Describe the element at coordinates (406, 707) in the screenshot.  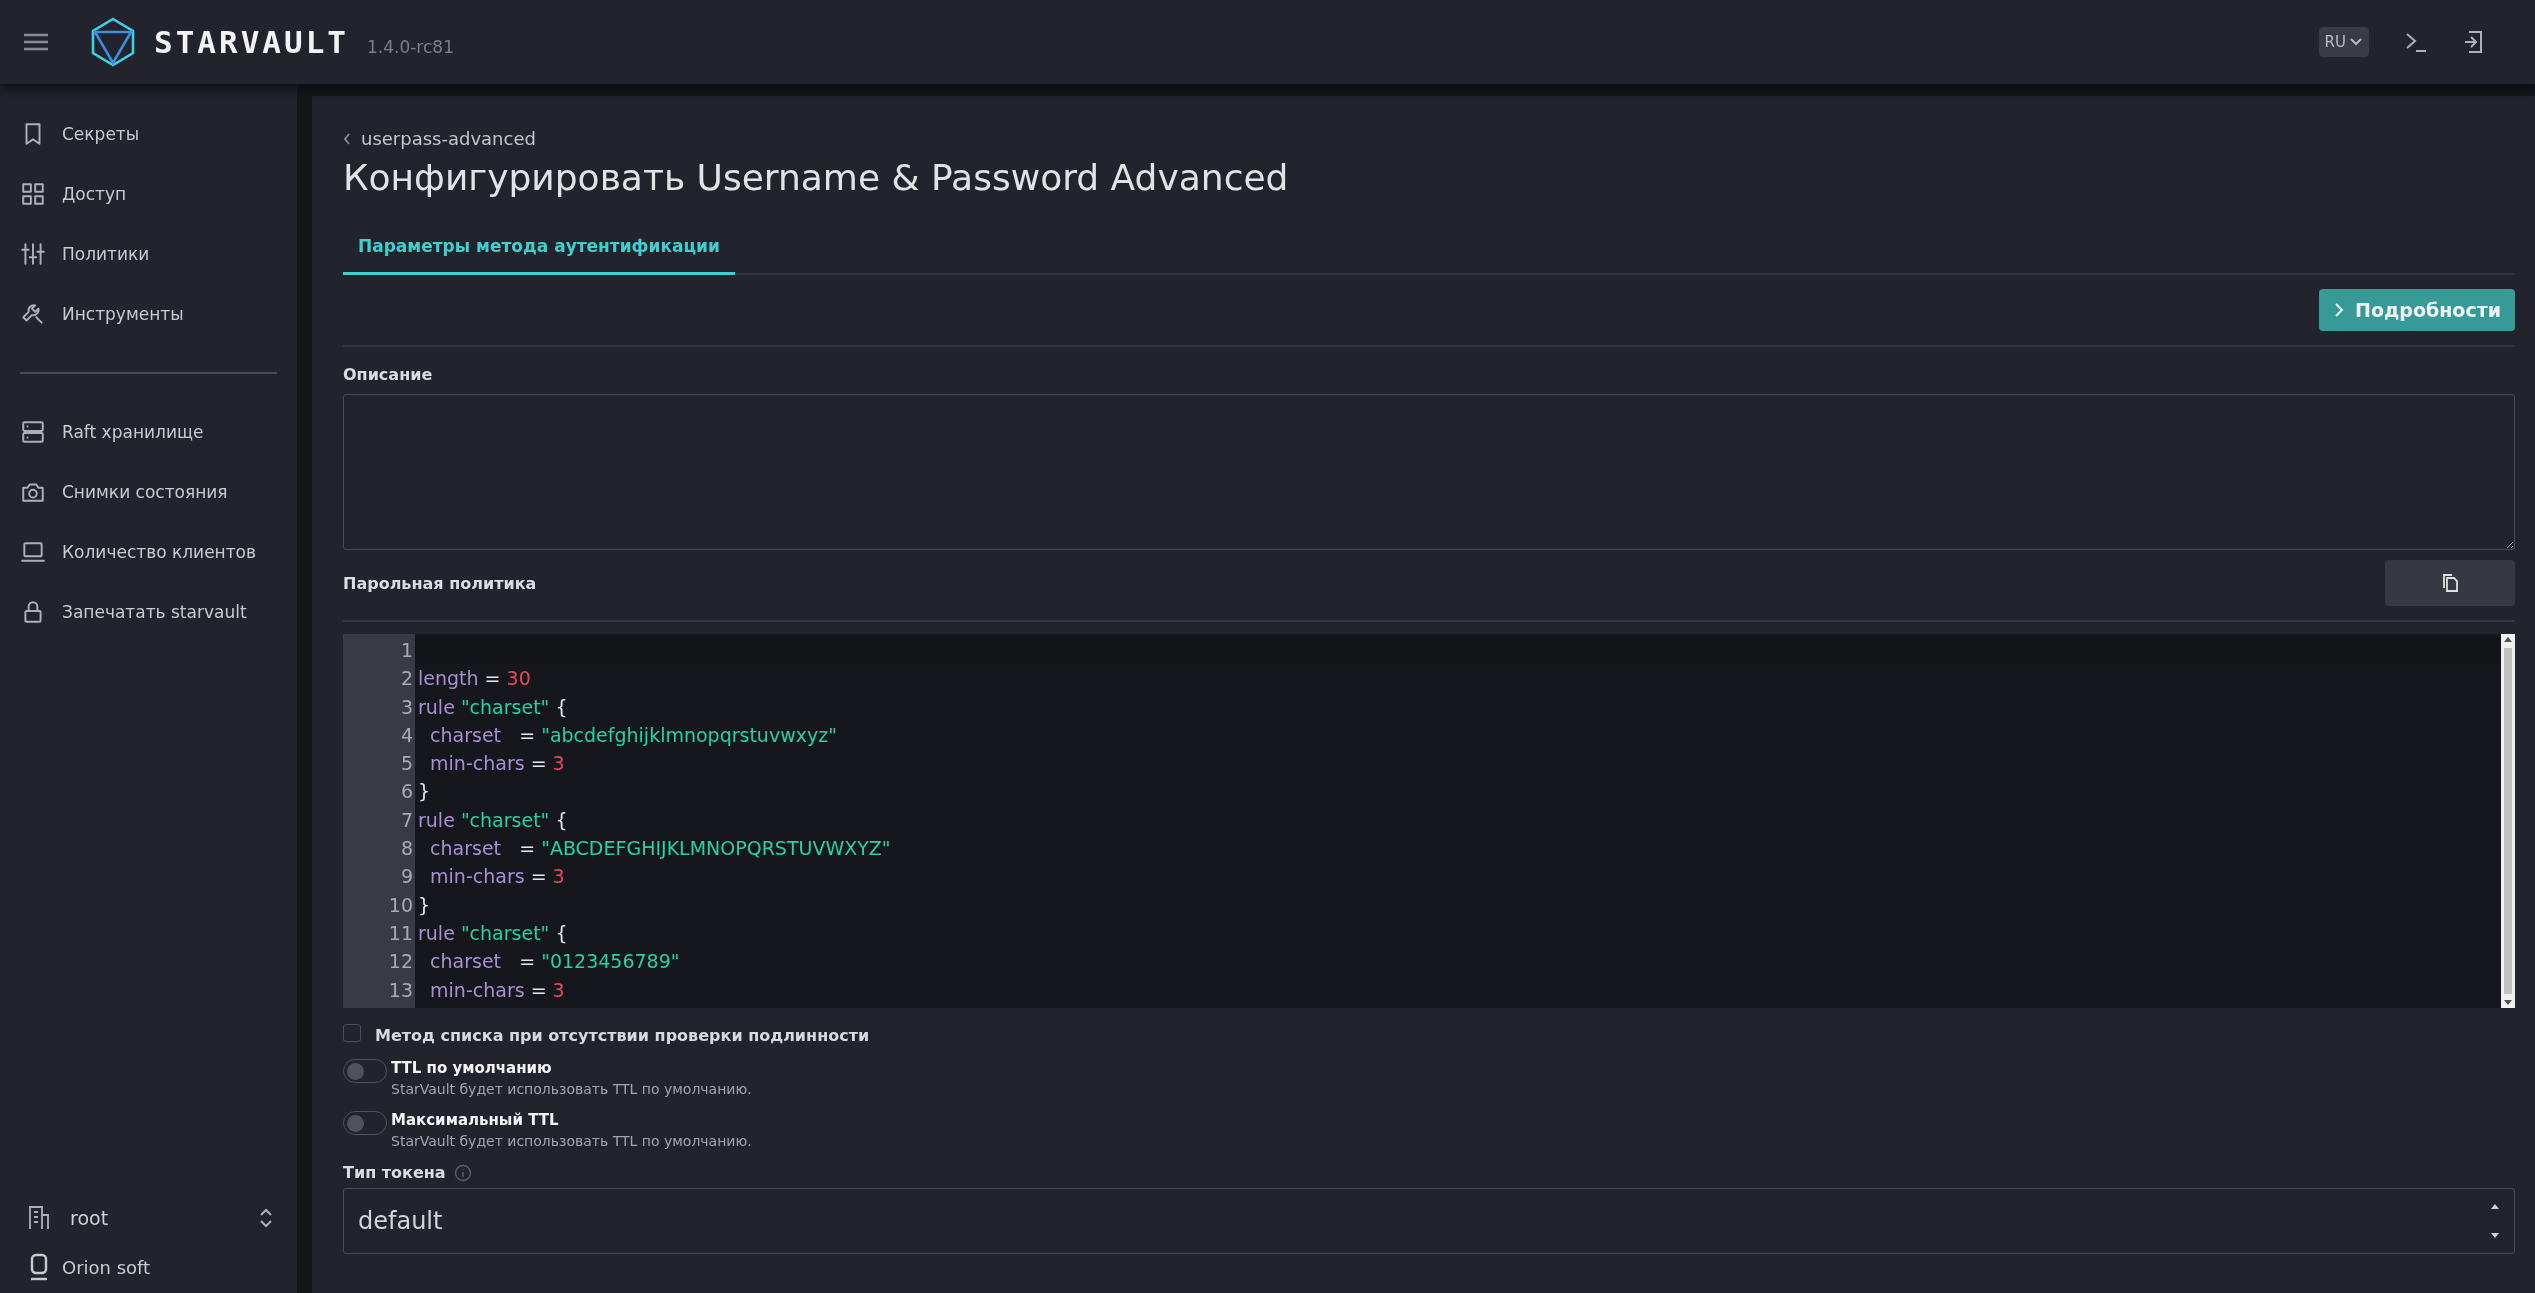
I see `line-number: 3` at that location.